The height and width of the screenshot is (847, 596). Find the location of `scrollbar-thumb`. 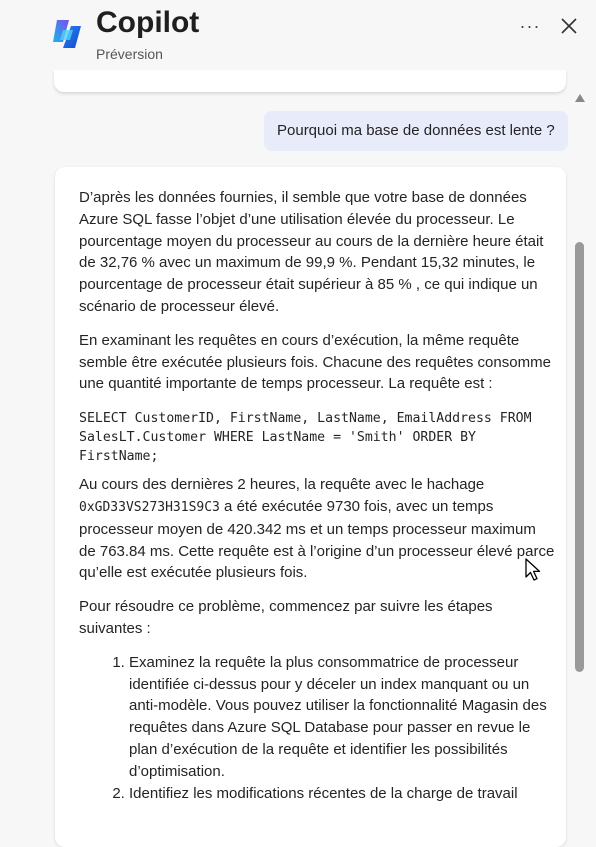

scrollbar-thumb is located at coordinates (579, 457).